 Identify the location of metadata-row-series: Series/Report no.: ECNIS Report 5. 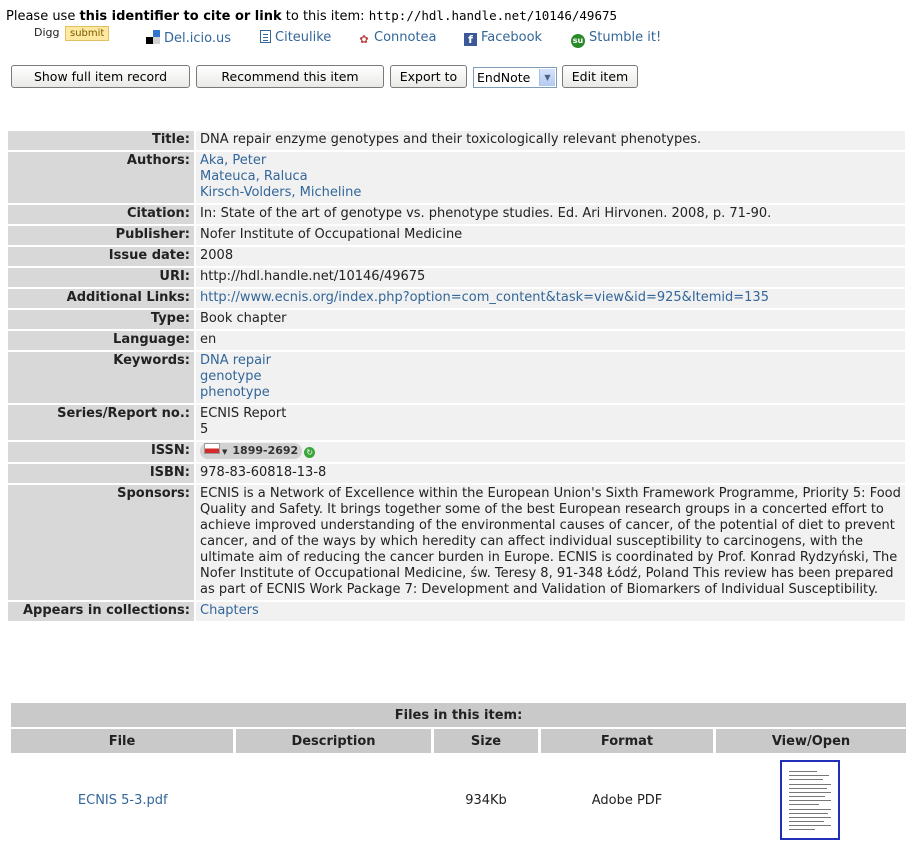
(456, 422).